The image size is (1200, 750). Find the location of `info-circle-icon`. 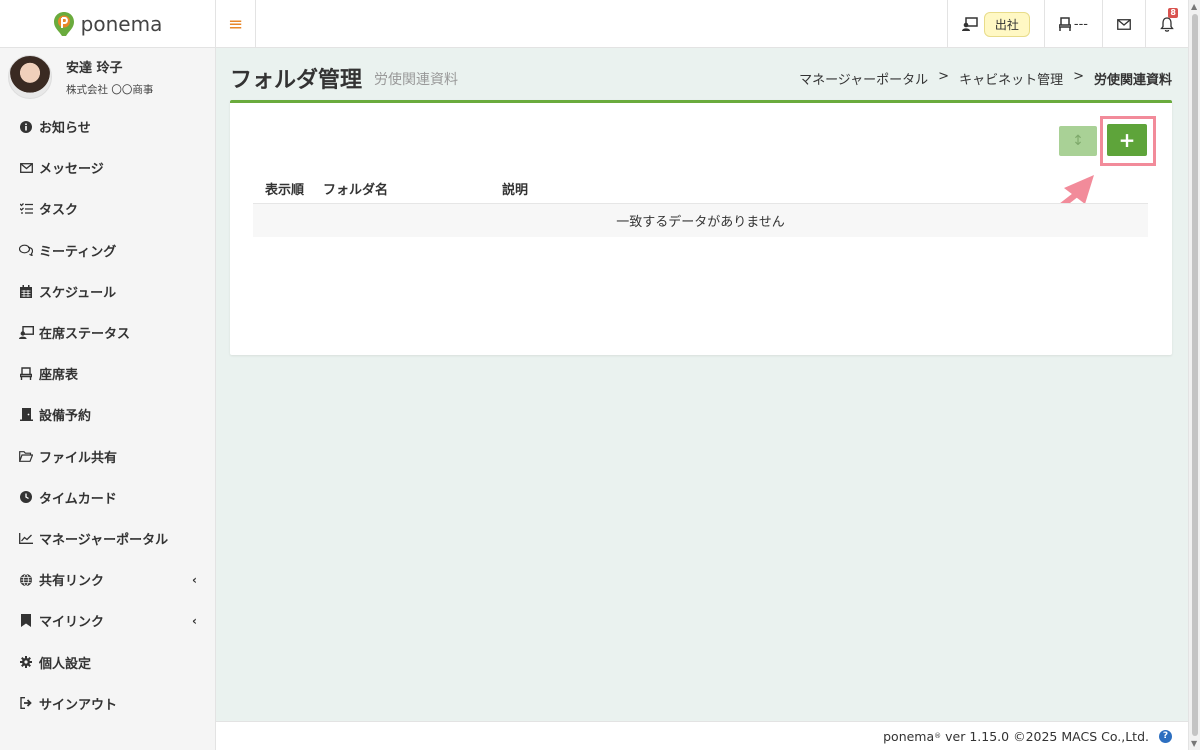

info-circle-icon is located at coordinates (26, 126).